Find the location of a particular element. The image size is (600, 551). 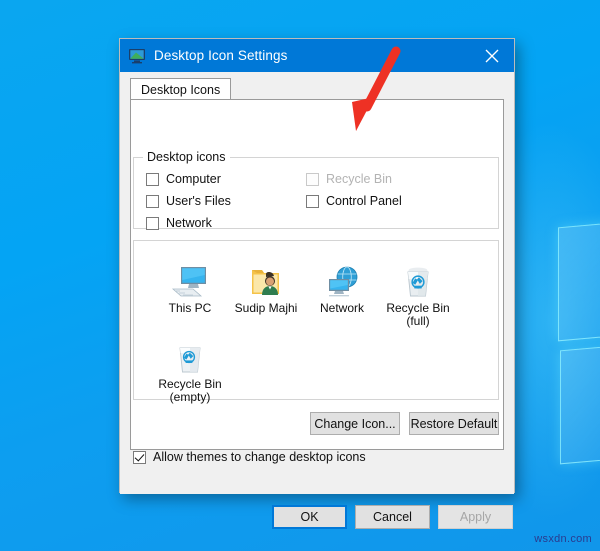

checkbox-recycle-bin: Recycle Bin is located at coordinates (349, 179).